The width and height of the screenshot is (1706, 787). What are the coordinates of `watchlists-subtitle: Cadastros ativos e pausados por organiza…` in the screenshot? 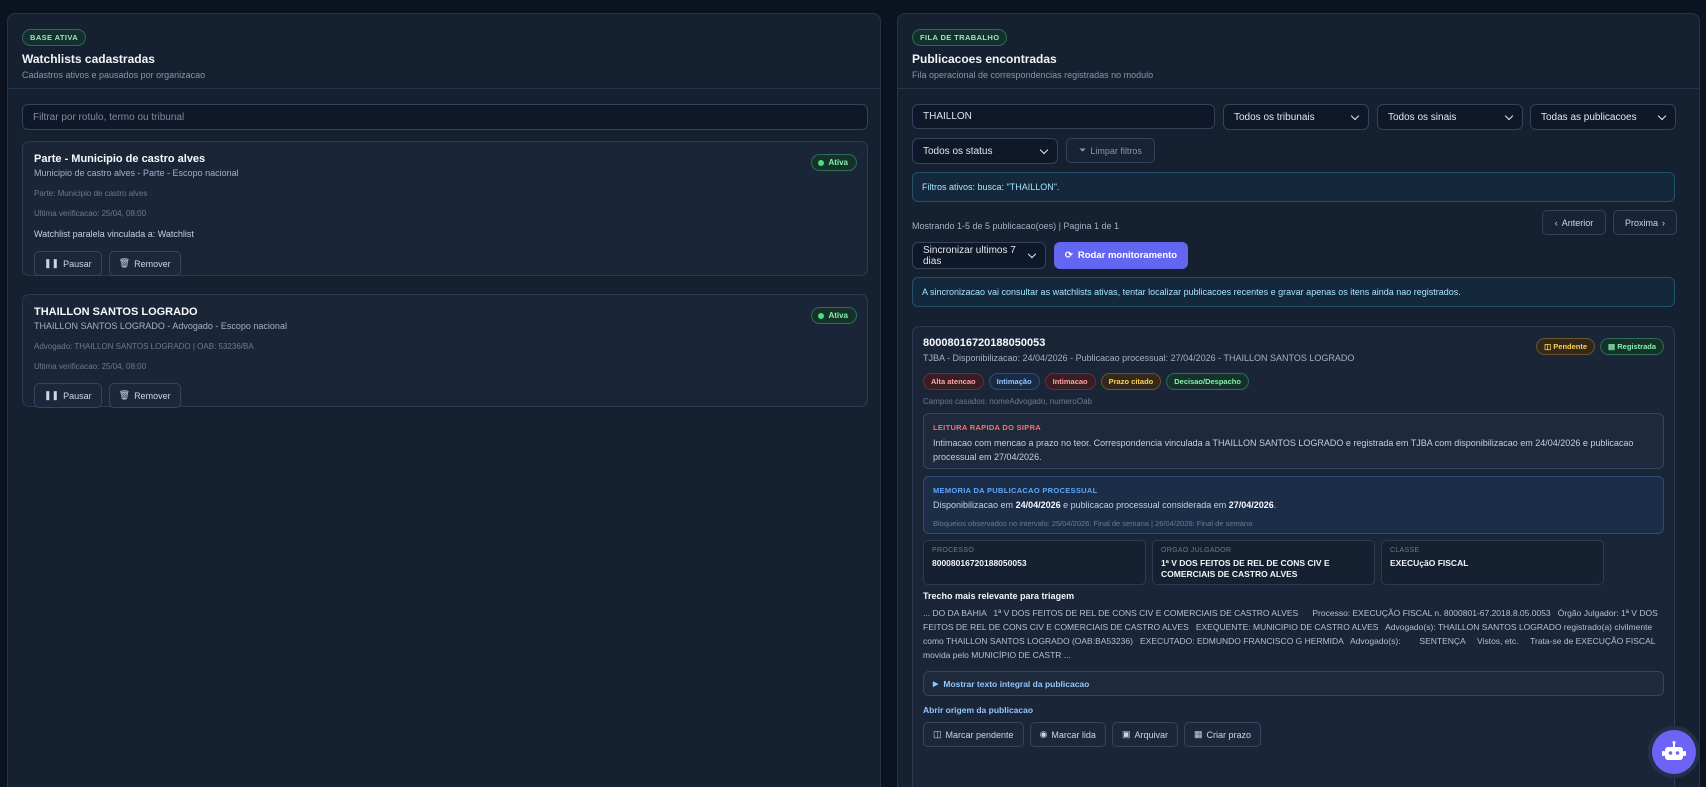 It's located at (114, 75).